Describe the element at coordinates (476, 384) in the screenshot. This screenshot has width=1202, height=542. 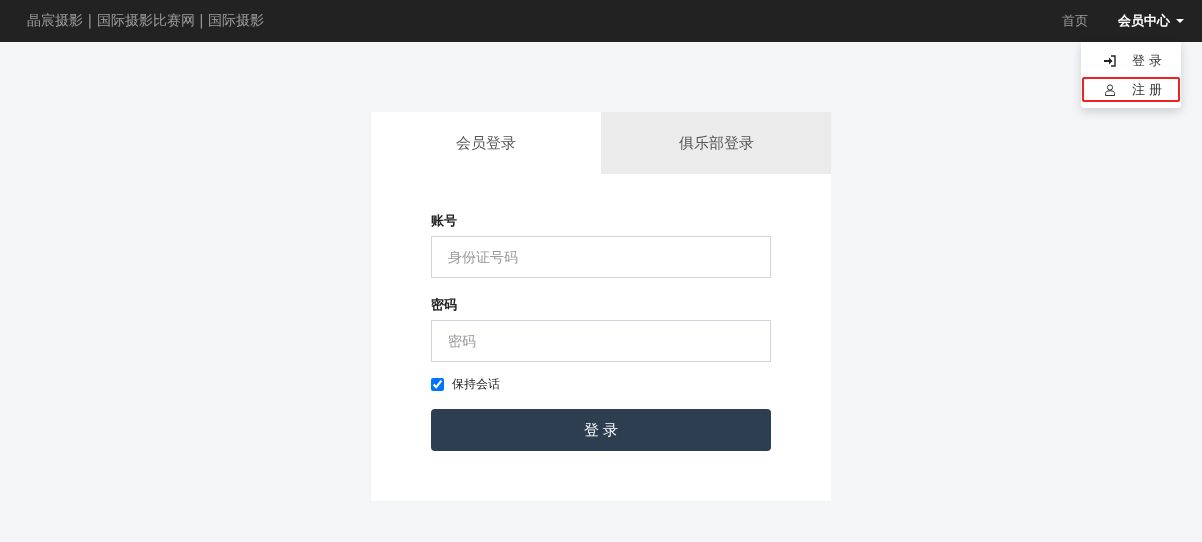
I see `checkbox-label: 保持会话` at that location.